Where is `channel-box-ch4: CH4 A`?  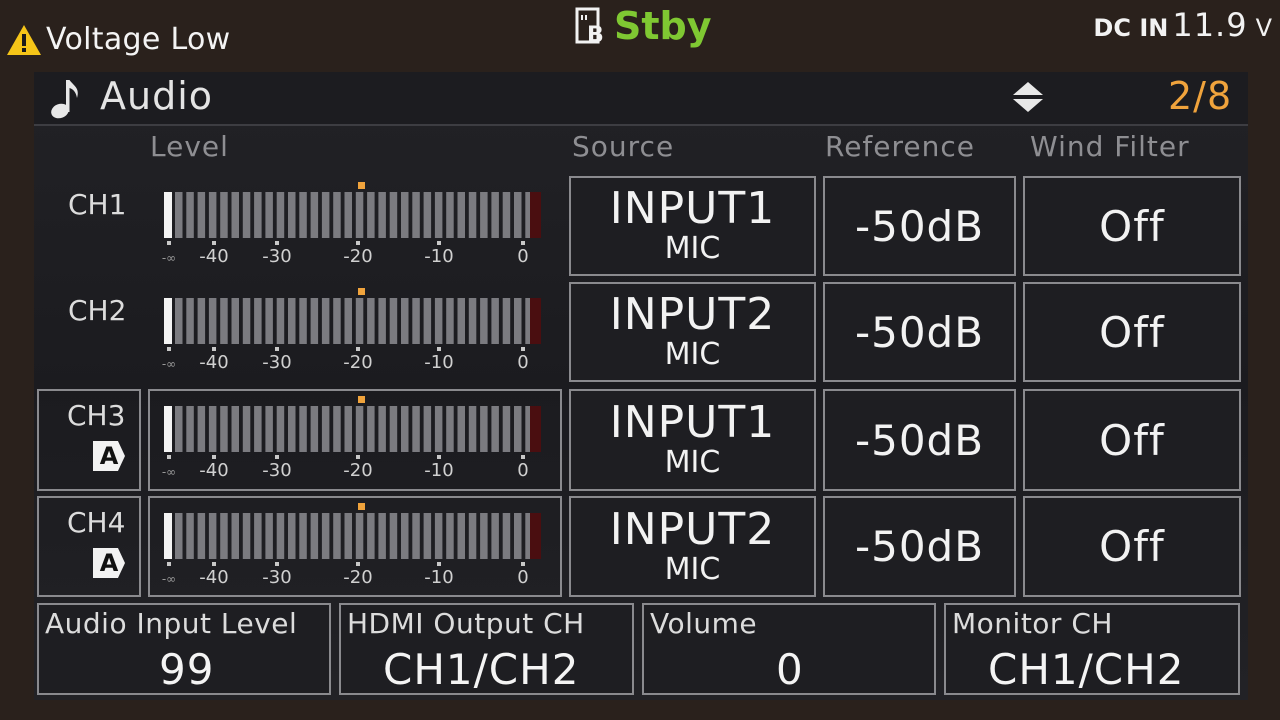
channel-box-ch4: CH4 A is located at coordinates (89, 546).